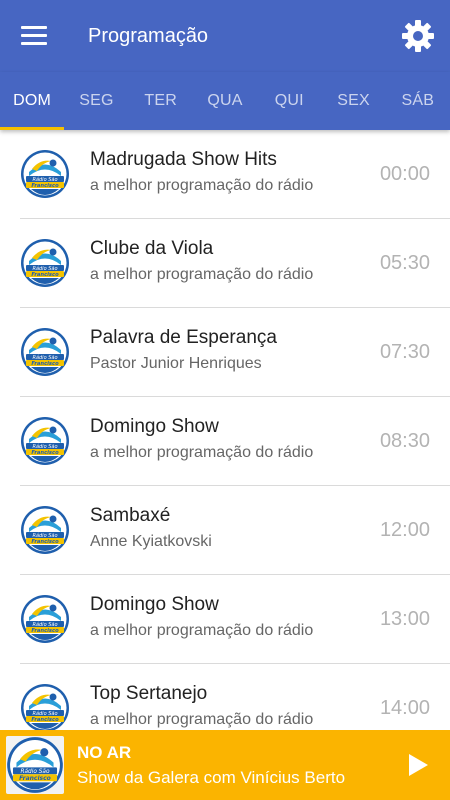 The image size is (450, 800). I want to click on program-time: 12:00, so click(404, 530).